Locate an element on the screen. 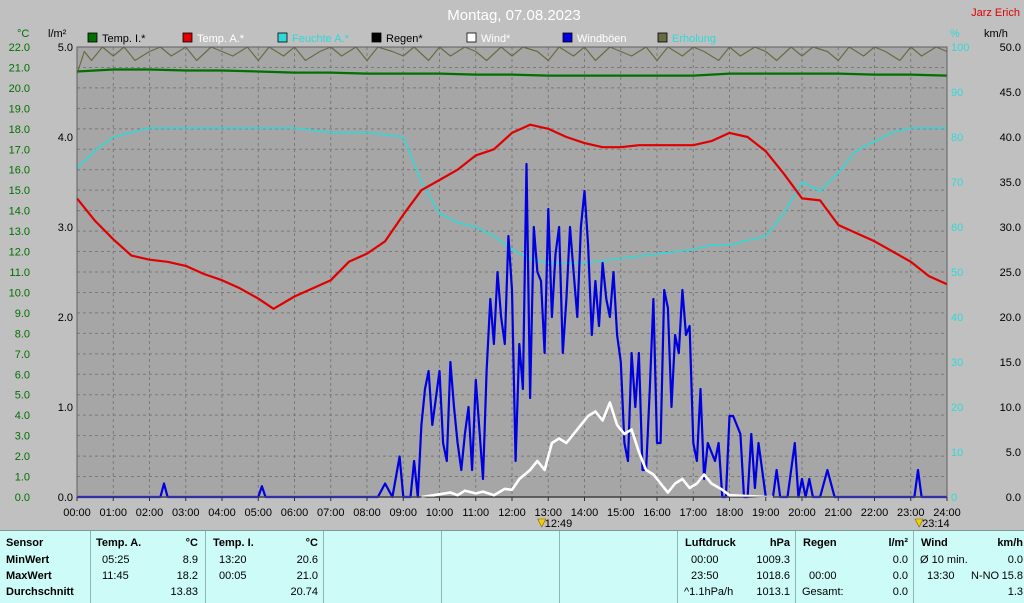 The image size is (1024, 603). time-tick-label: 15:00 is located at coordinates (621, 513).